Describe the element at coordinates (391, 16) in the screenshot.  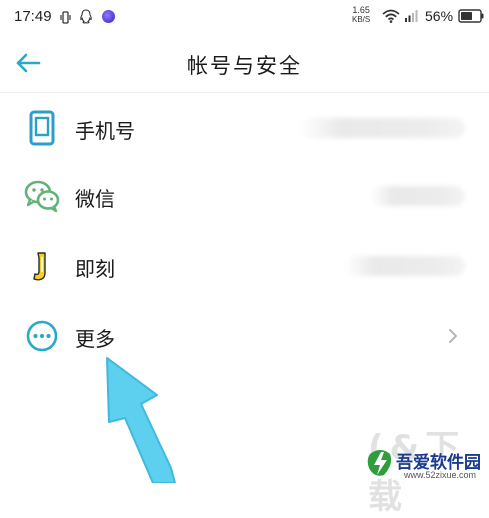
I see `wifi-icon` at that location.